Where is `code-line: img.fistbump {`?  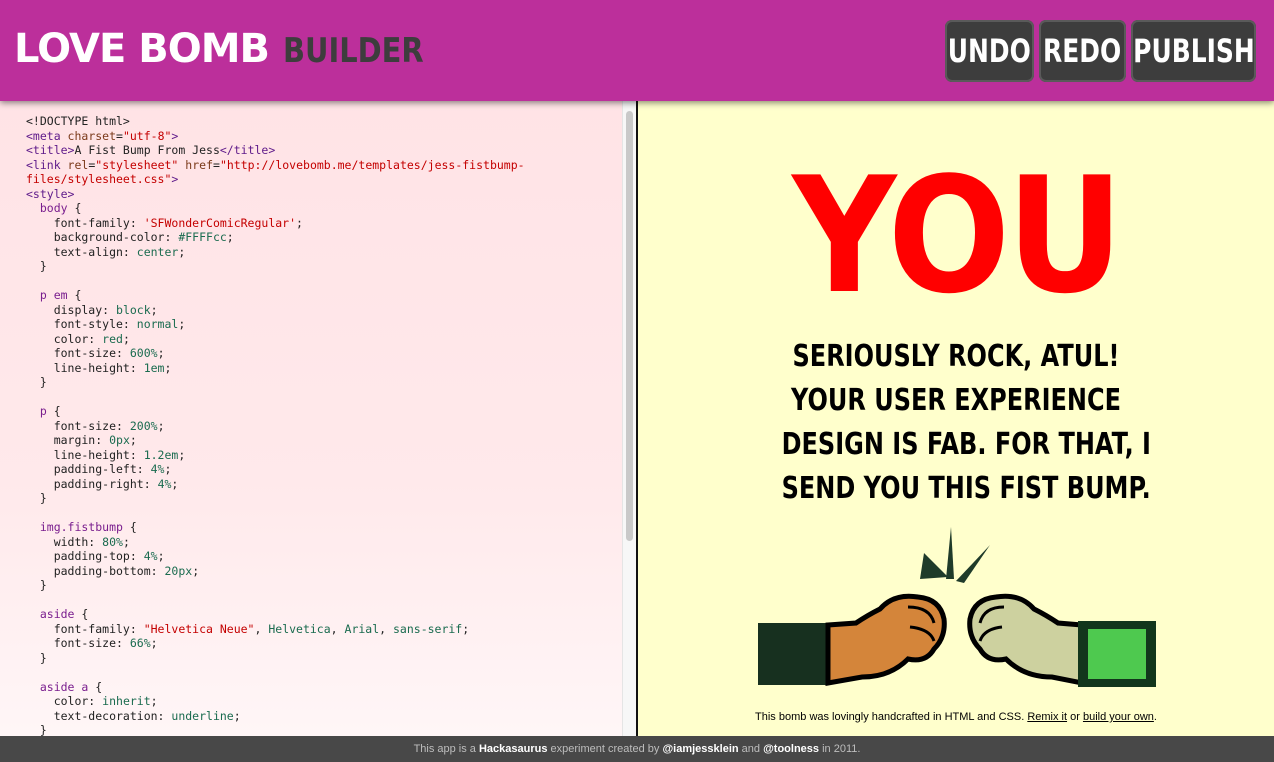
code-line: img.fistbump { is located at coordinates (321, 527).